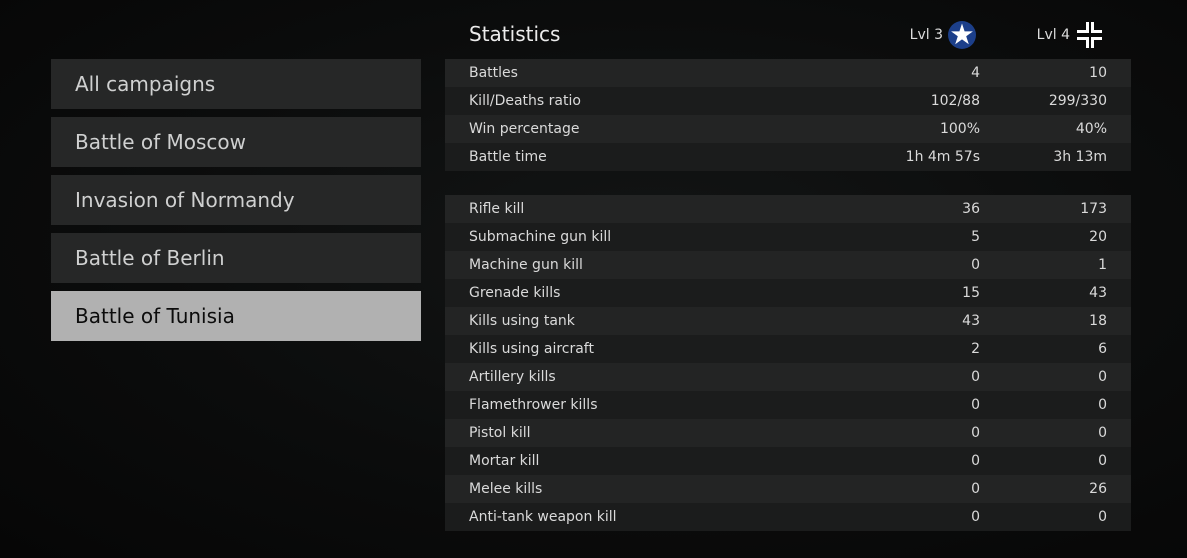  What do you see at coordinates (1098, 293) in the screenshot?
I see `axis-value: 43` at bounding box center [1098, 293].